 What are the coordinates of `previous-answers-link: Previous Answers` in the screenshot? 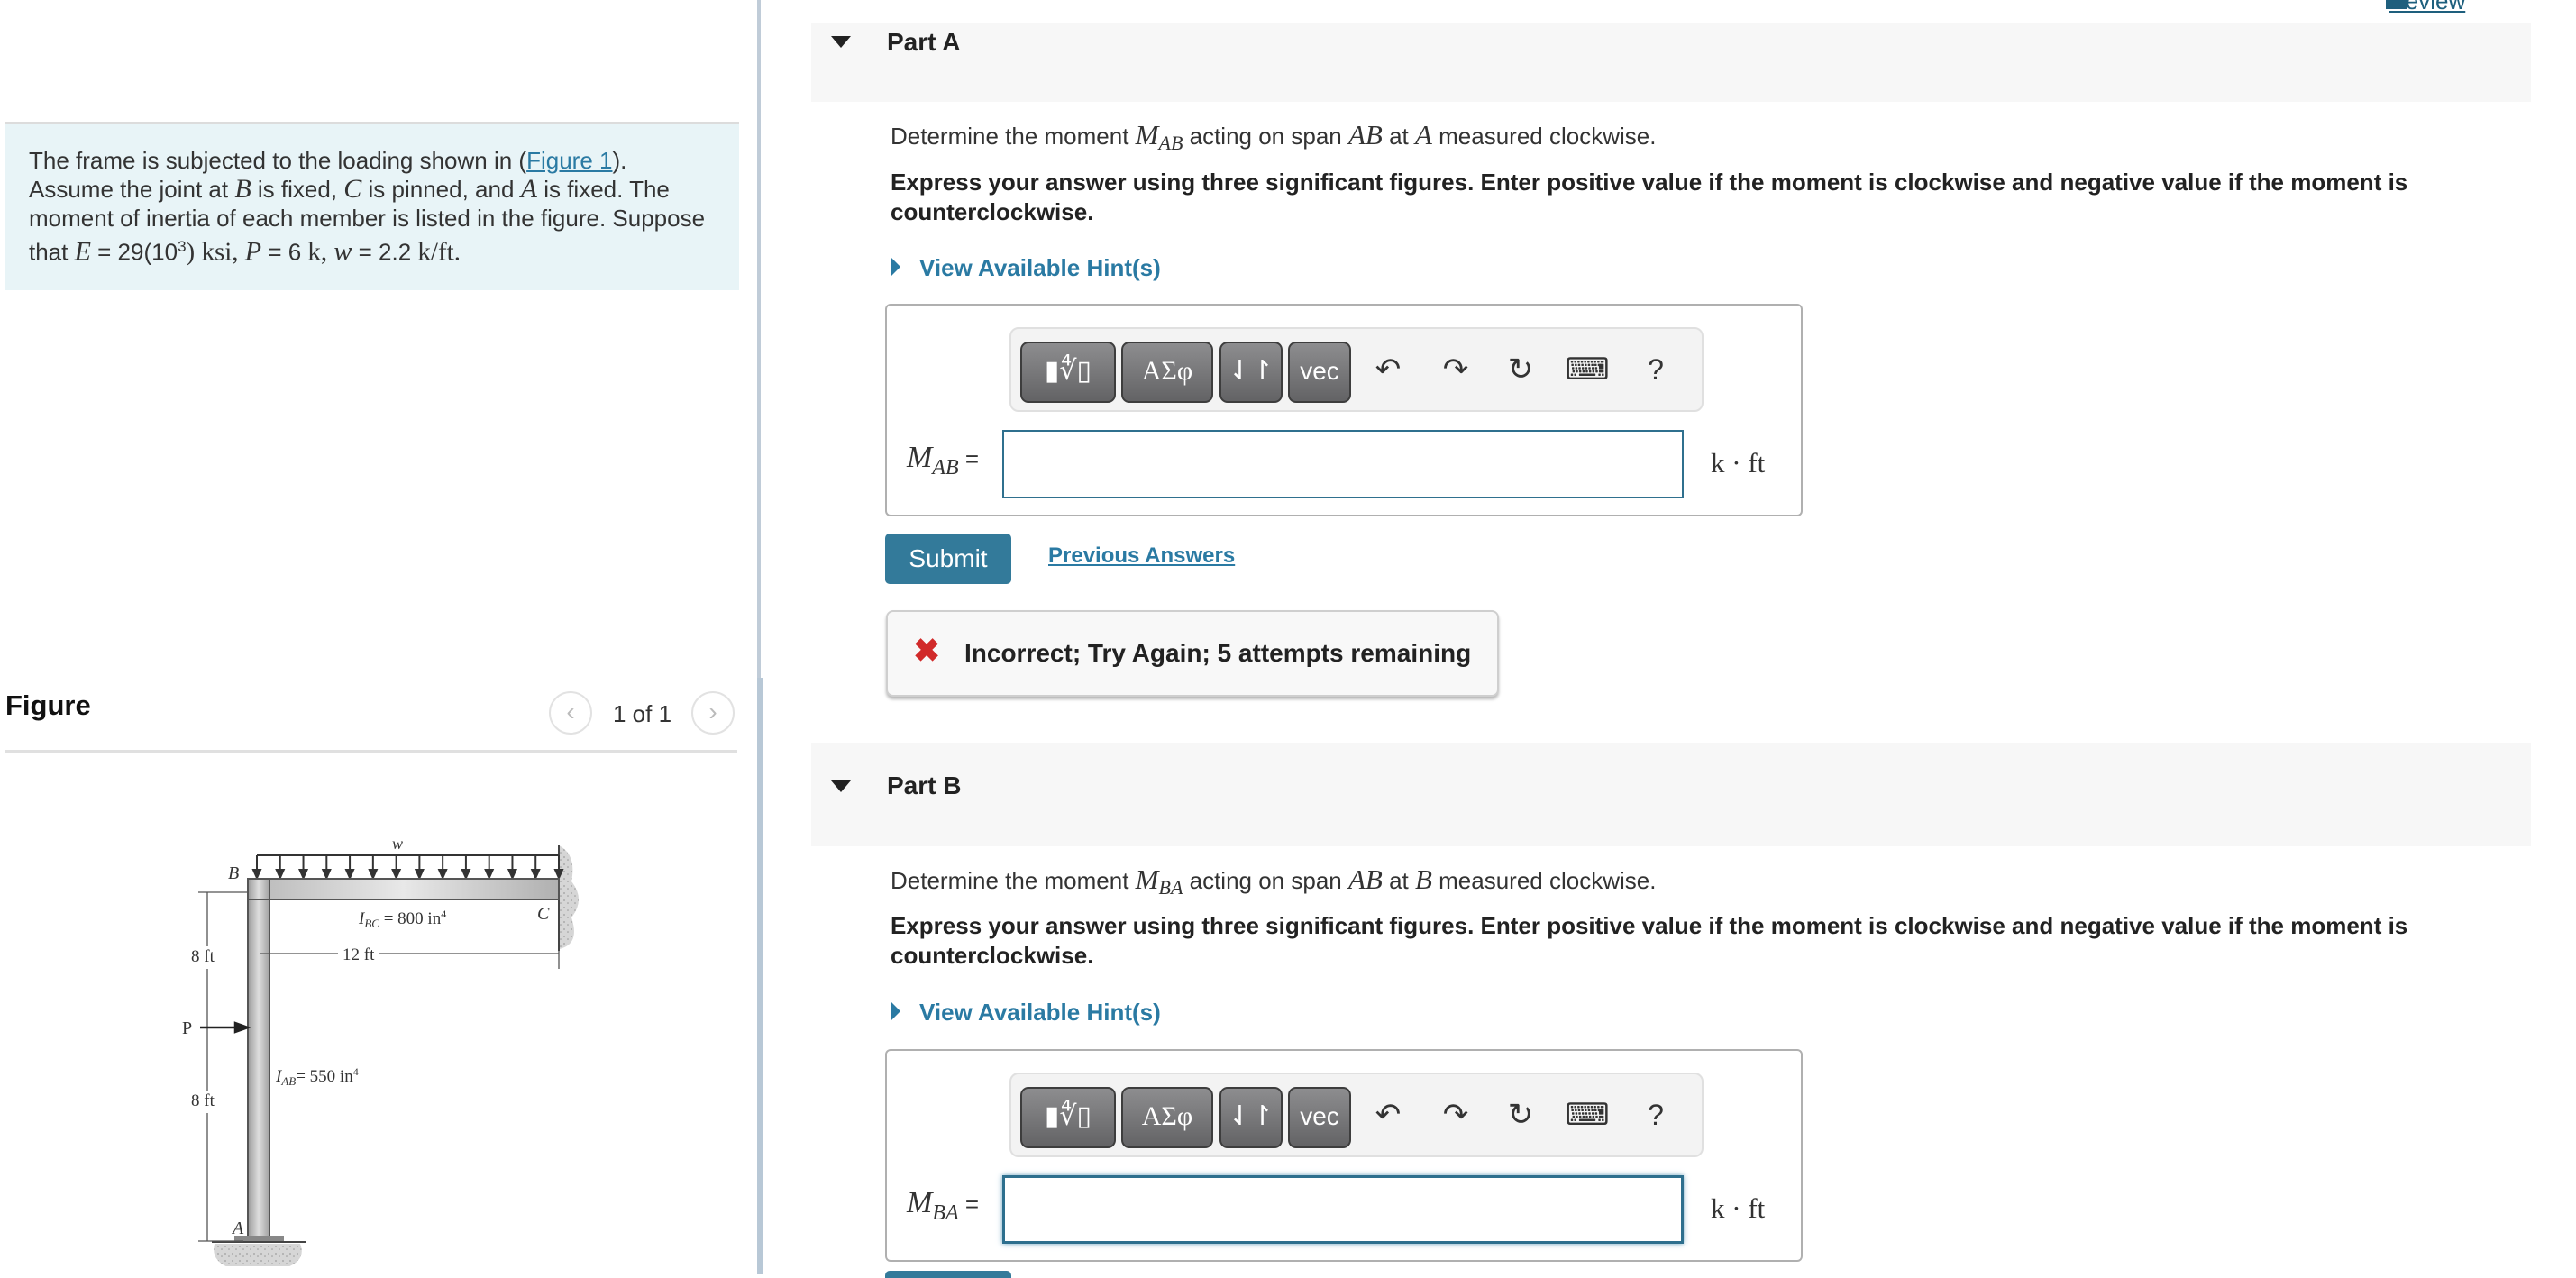 It's located at (1141, 556).